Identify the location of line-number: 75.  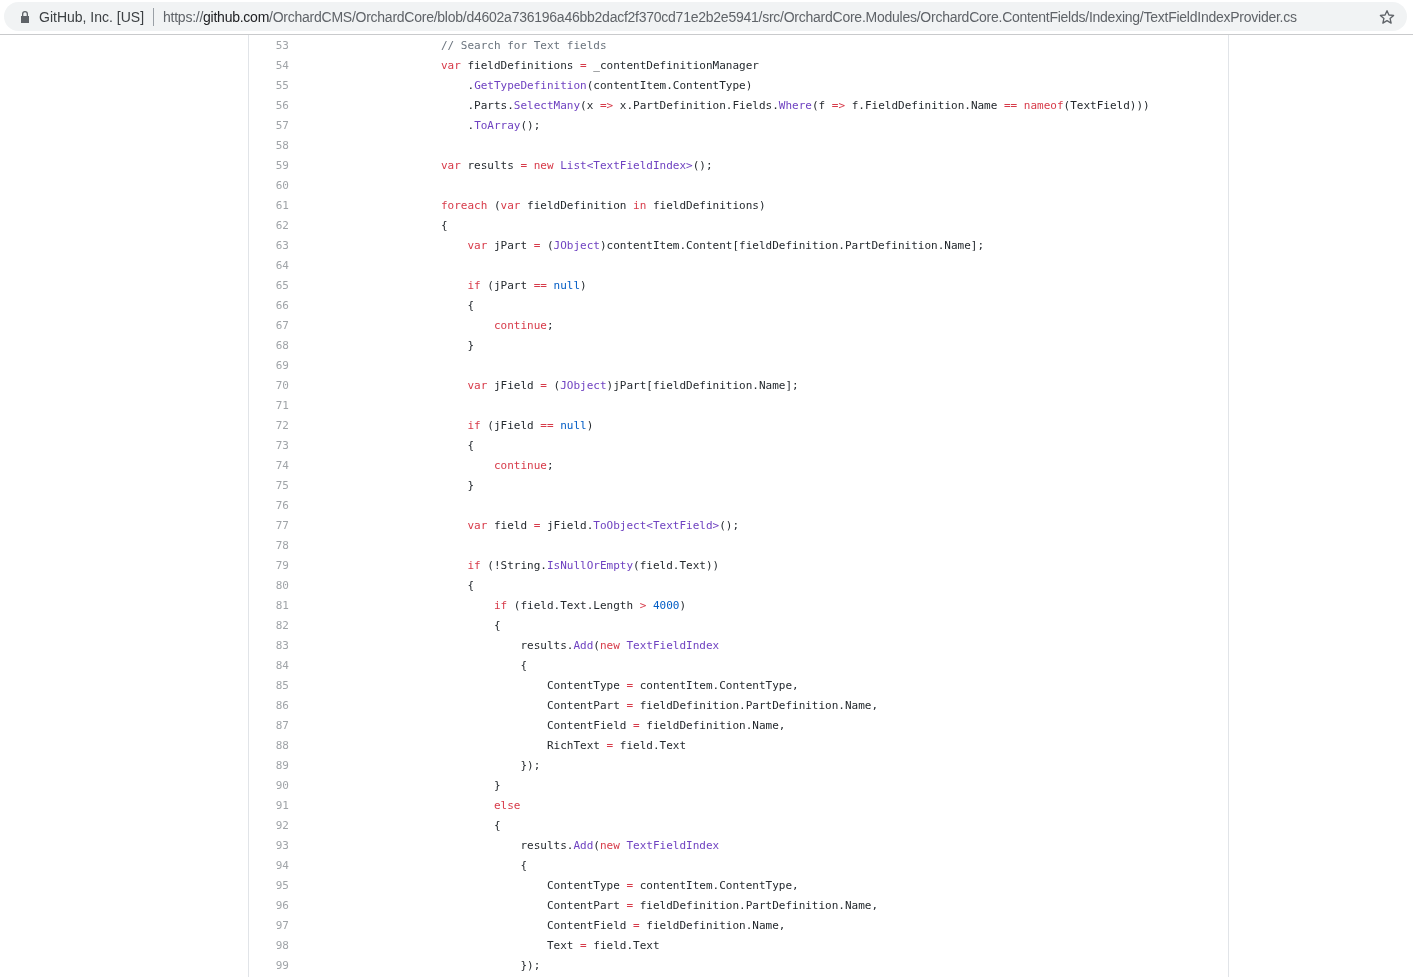
(281, 485).